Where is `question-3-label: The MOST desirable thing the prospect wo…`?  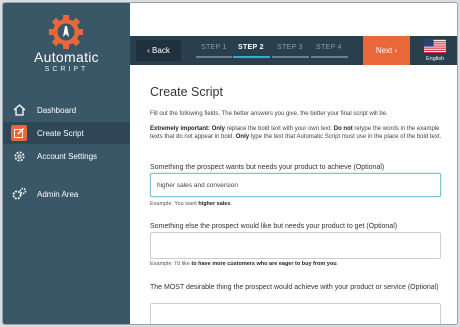
question-3-label: The MOST desirable thing the prospect wo… is located at coordinates (294, 287).